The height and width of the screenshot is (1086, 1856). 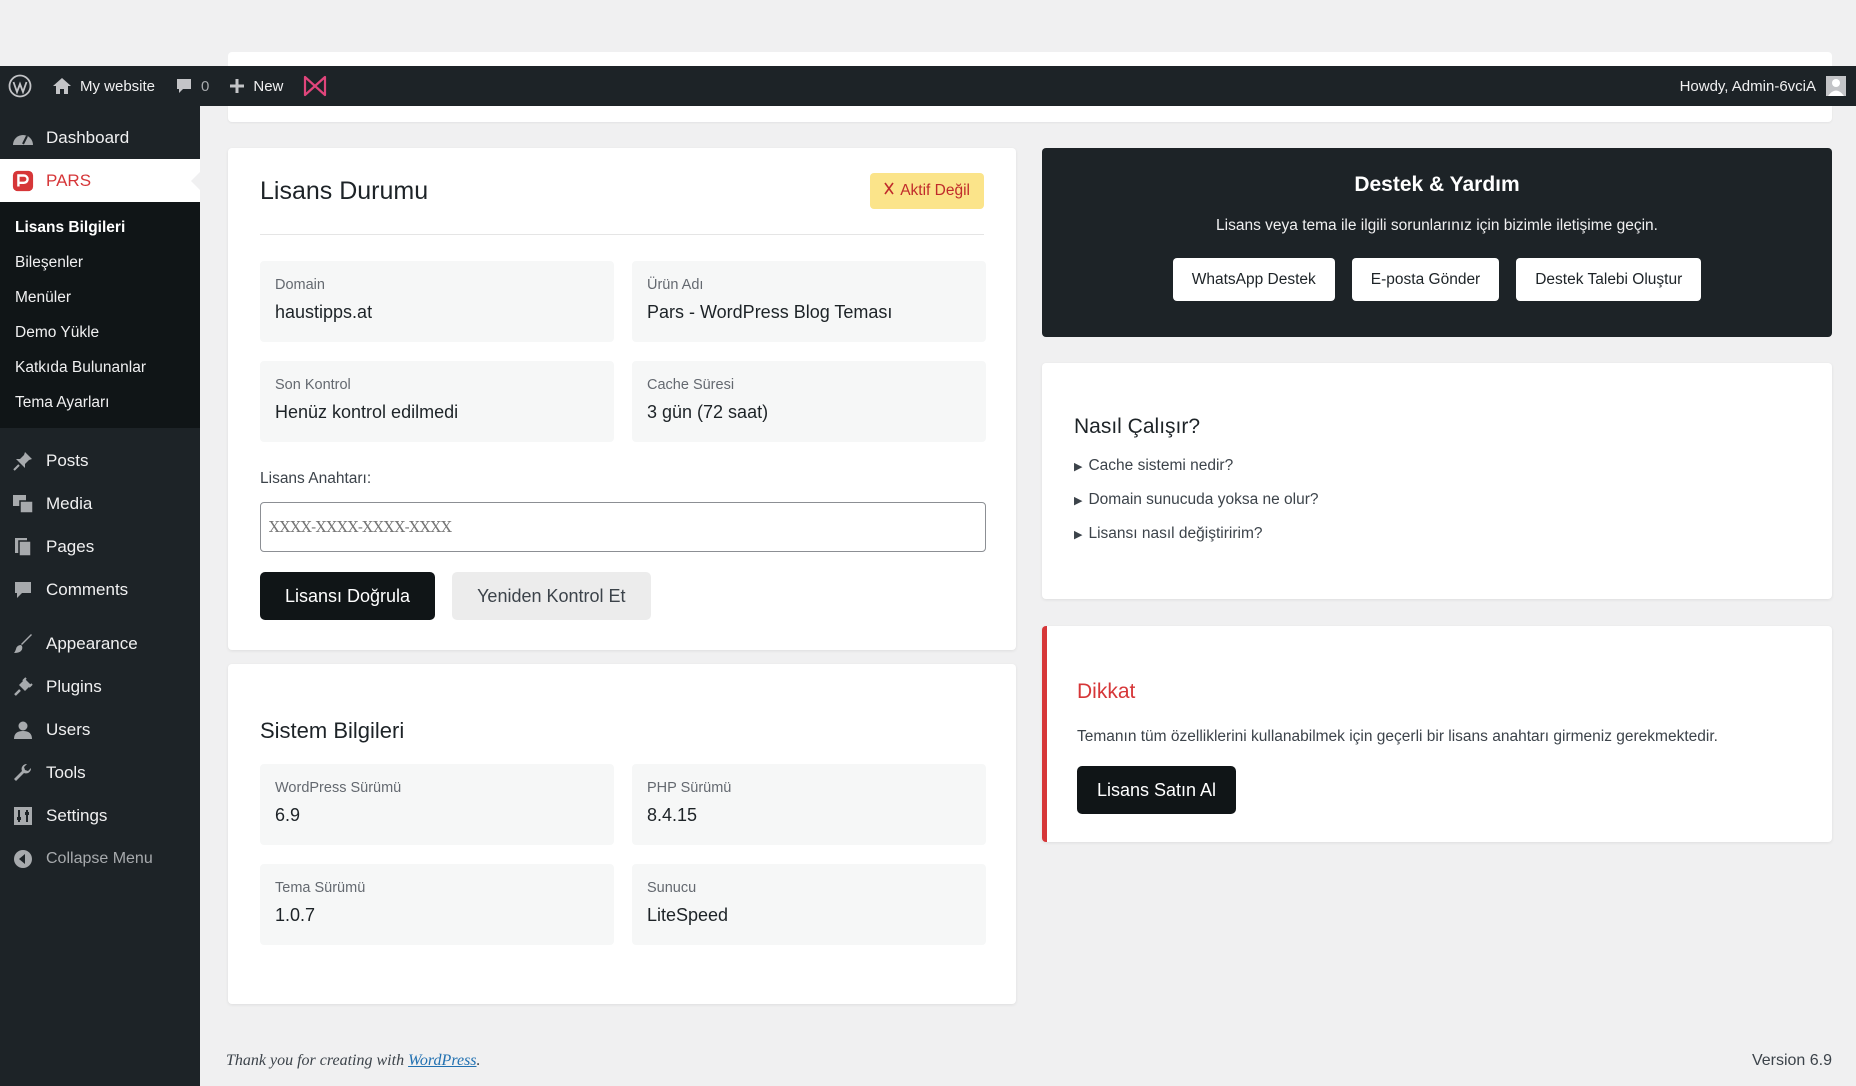 I want to click on info-value: 6.9, so click(x=288, y=815).